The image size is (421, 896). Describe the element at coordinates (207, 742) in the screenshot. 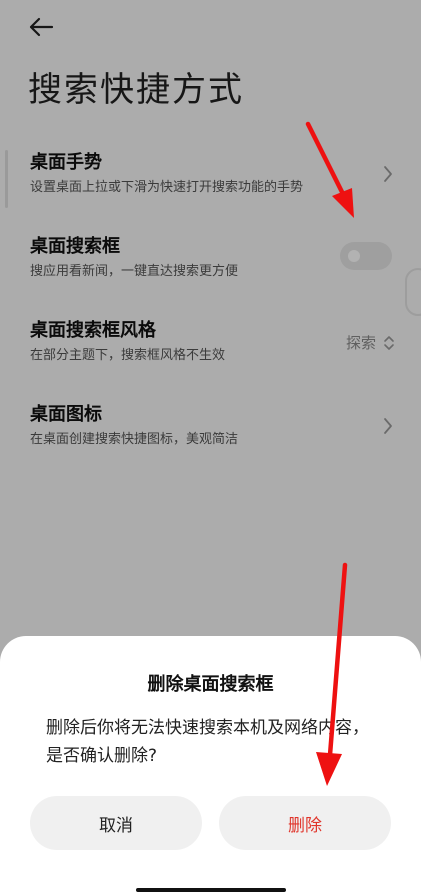

I see `dialog-message: 删除后你将无法快速搜索本机及网络内容，是否确认删除?` at that location.